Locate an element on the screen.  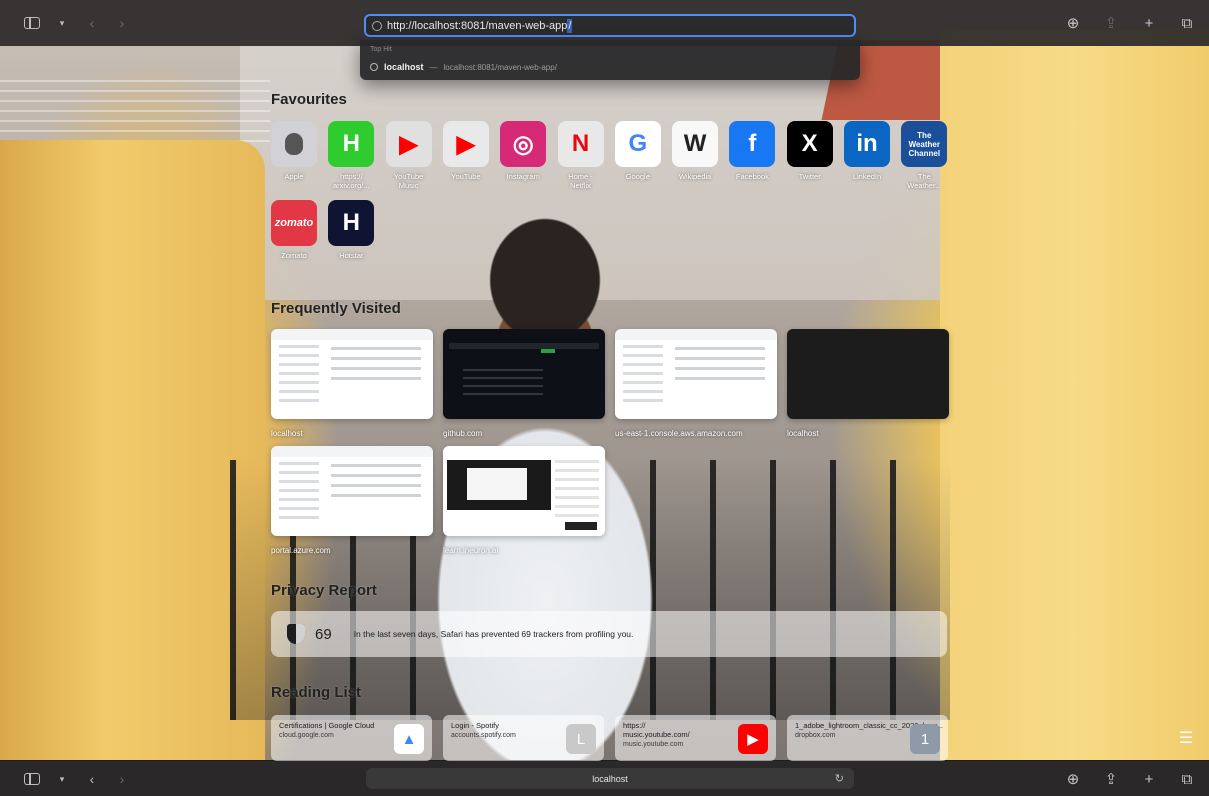
favourite-item: ◎ Instagram is located at coordinates (523, 151).